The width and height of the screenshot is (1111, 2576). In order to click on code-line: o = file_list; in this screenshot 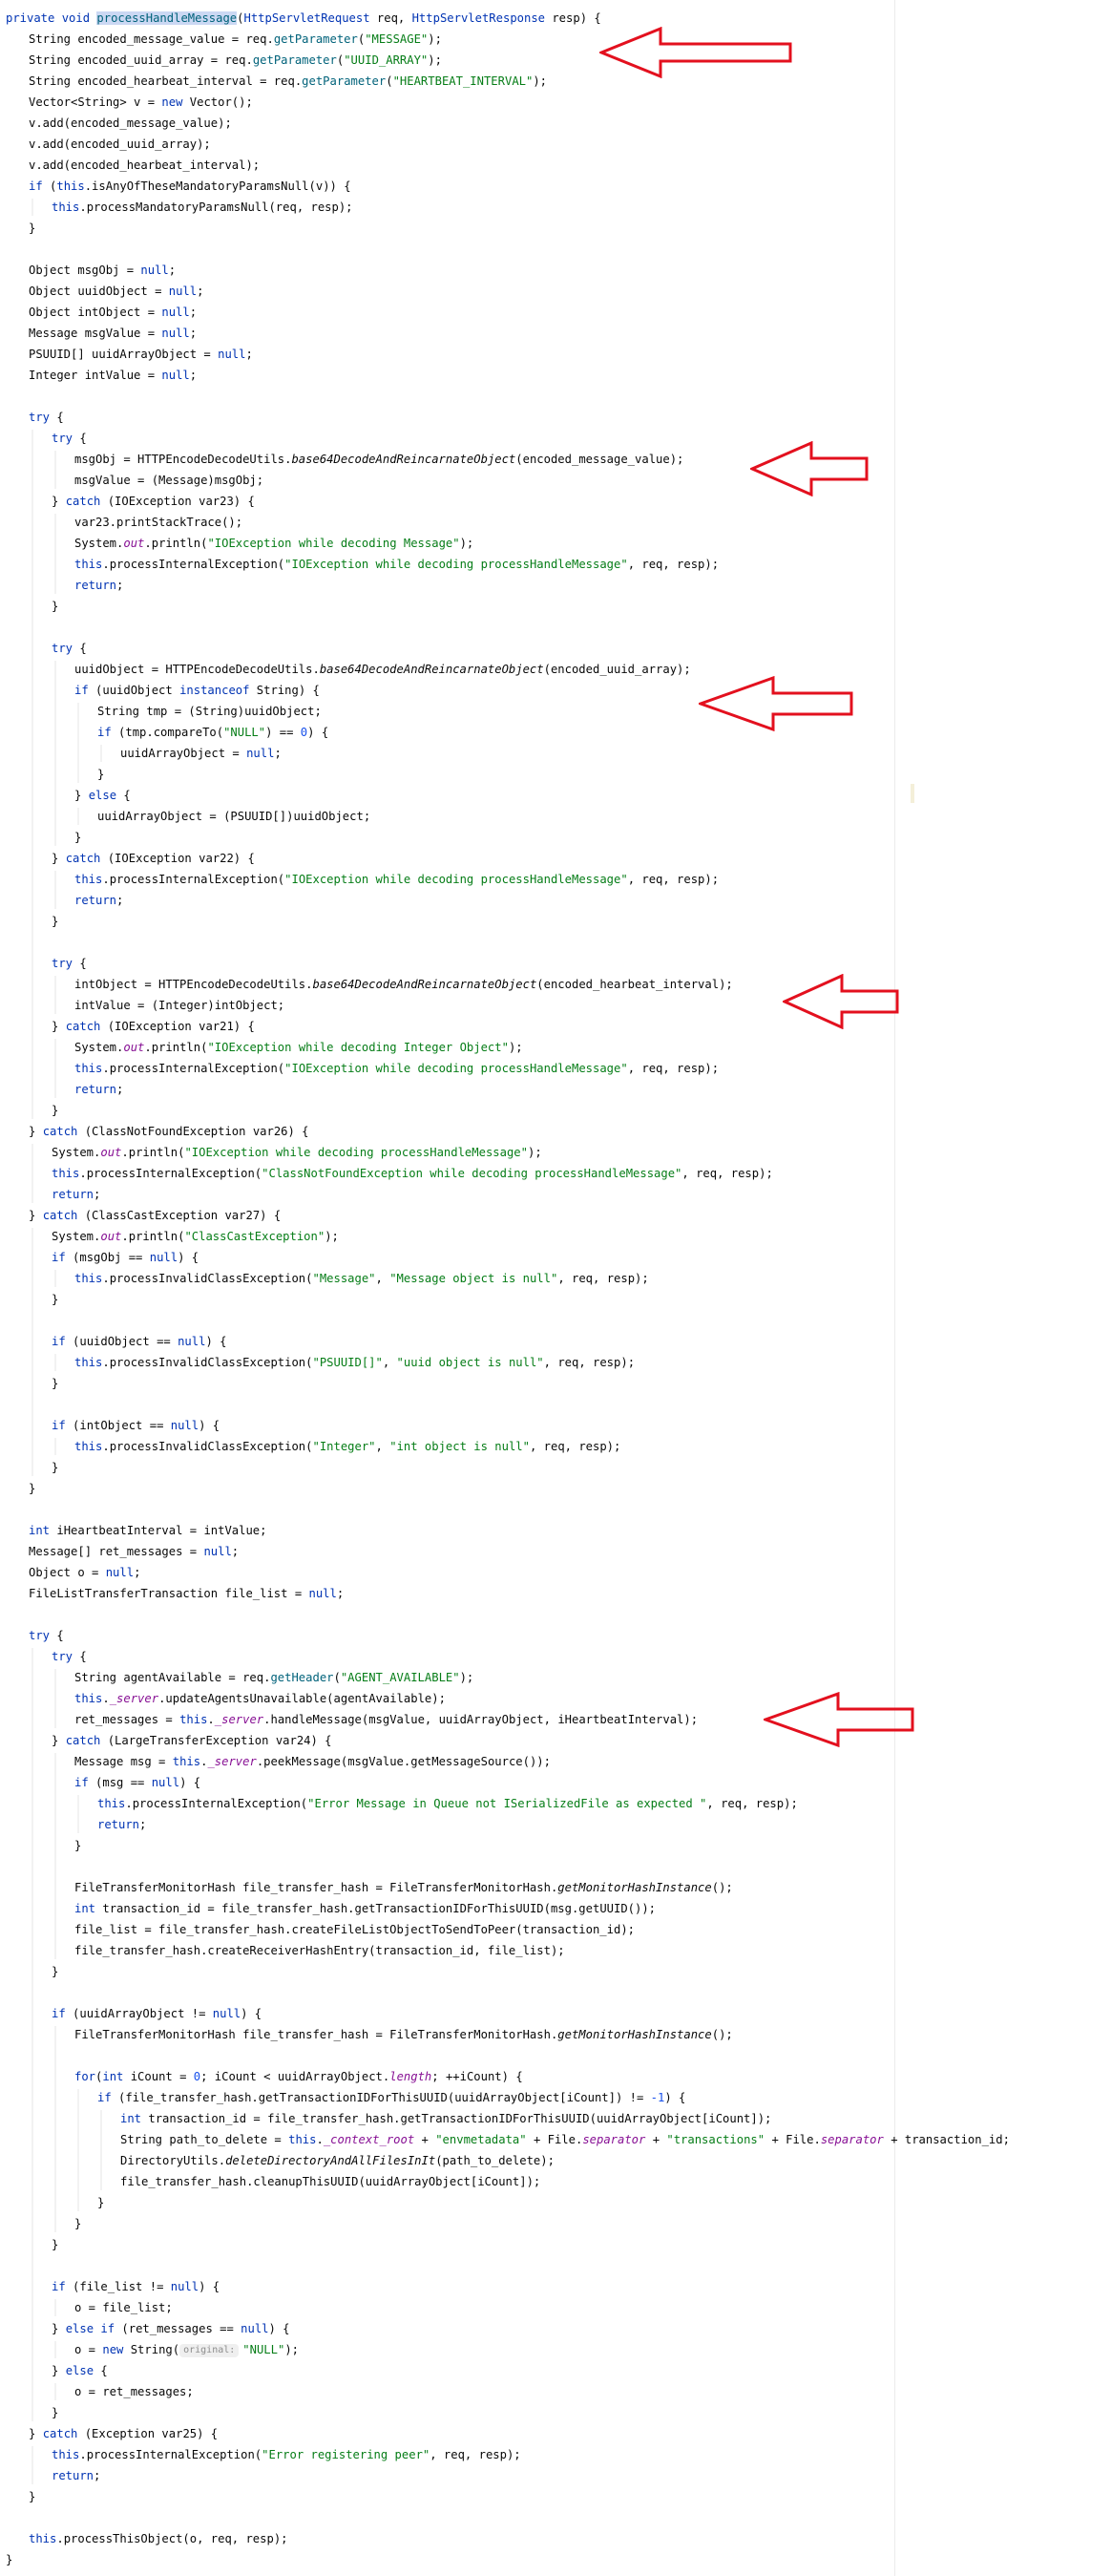, I will do `click(555, 2307)`.